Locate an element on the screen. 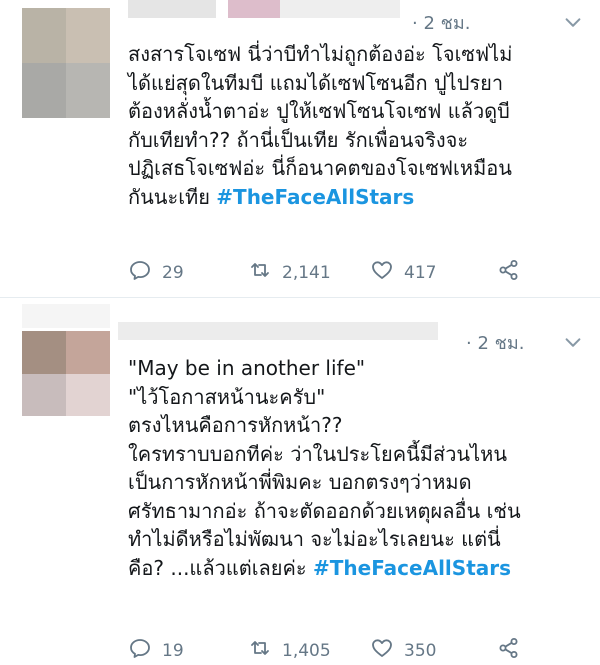 This screenshot has height=665, width=600. text-line: กันนะเทีย is located at coordinates (172, 196).